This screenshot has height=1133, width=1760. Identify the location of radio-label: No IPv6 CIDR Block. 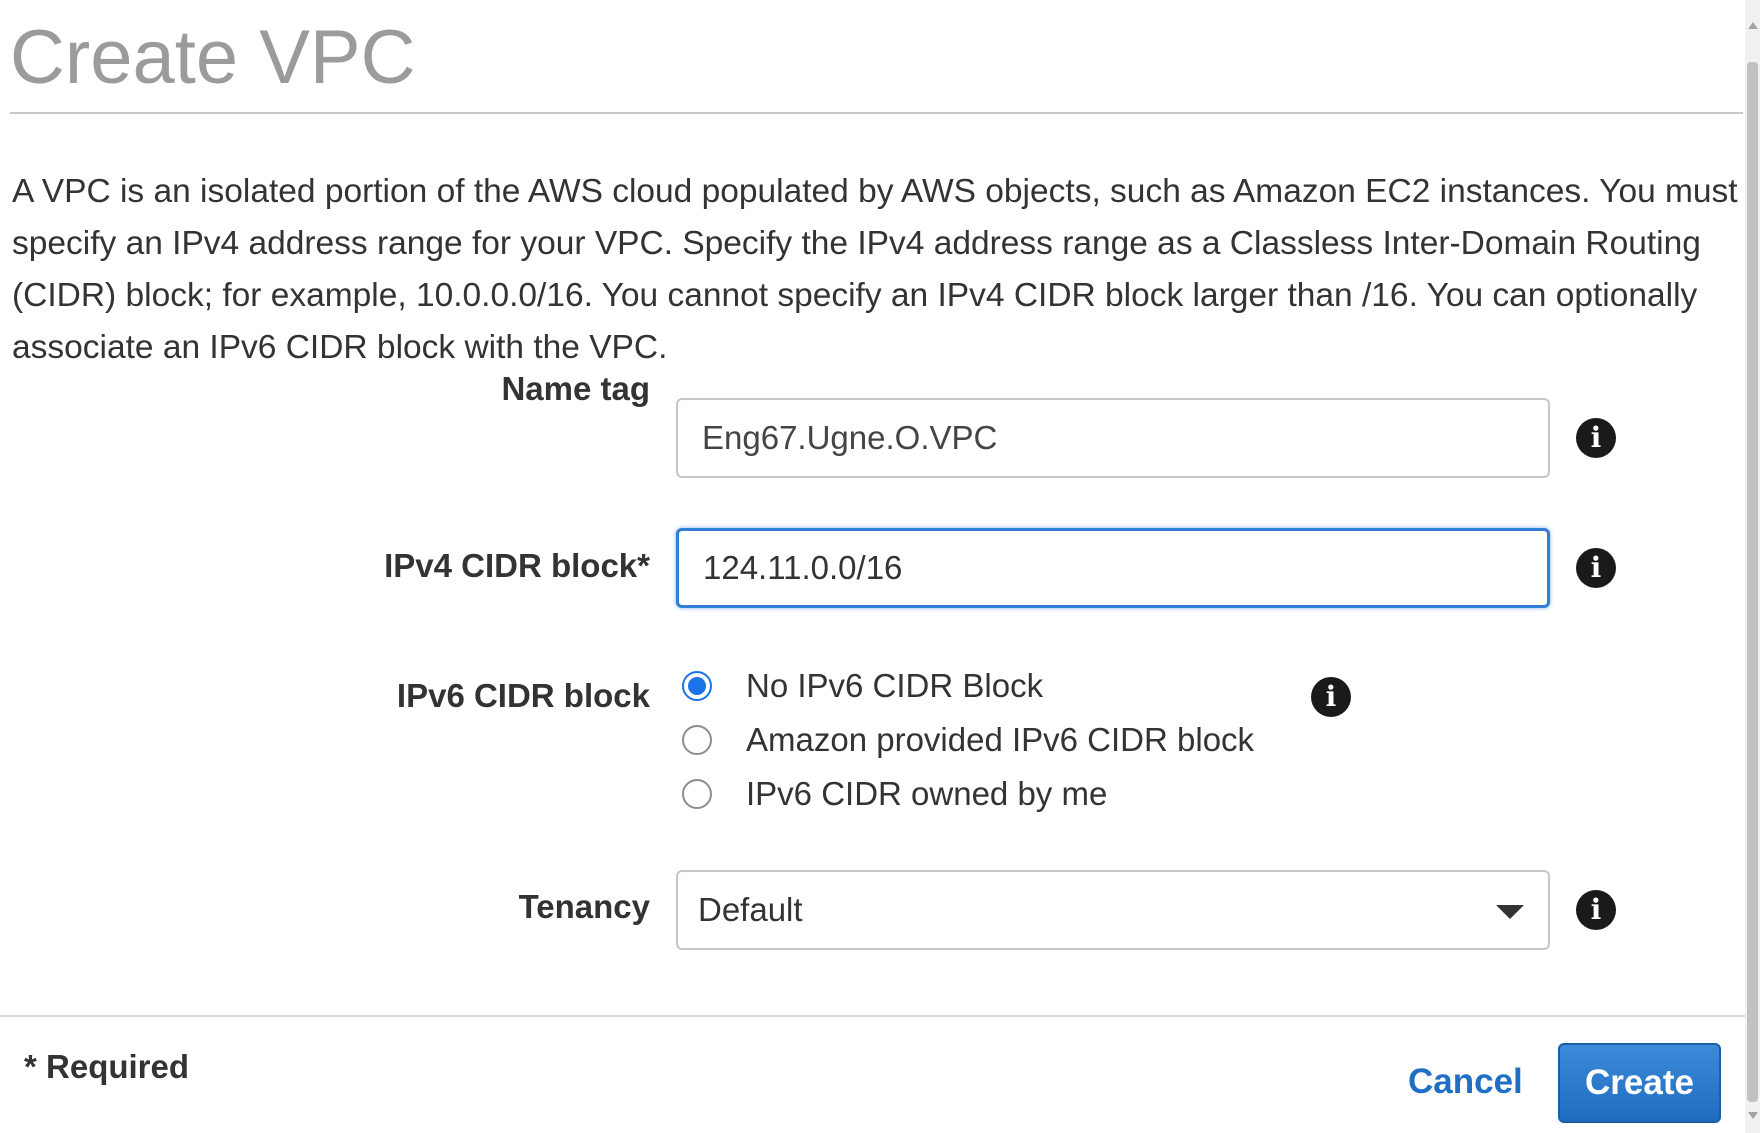
(895, 685).